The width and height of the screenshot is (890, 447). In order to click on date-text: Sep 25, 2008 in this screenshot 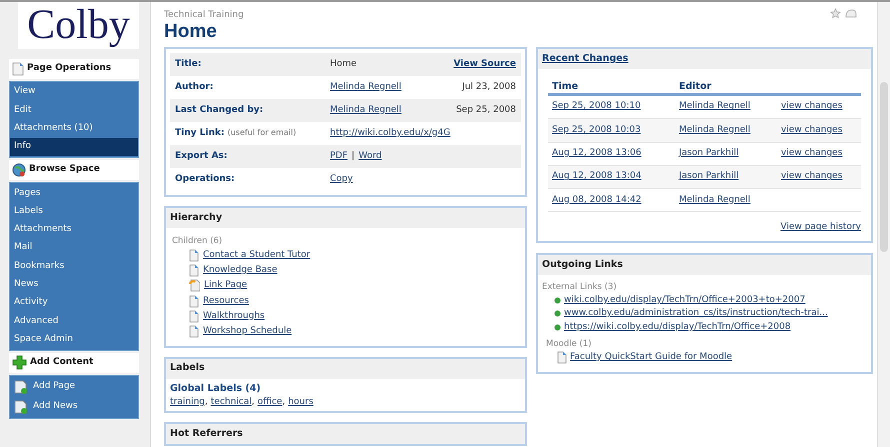, I will do `click(486, 110)`.